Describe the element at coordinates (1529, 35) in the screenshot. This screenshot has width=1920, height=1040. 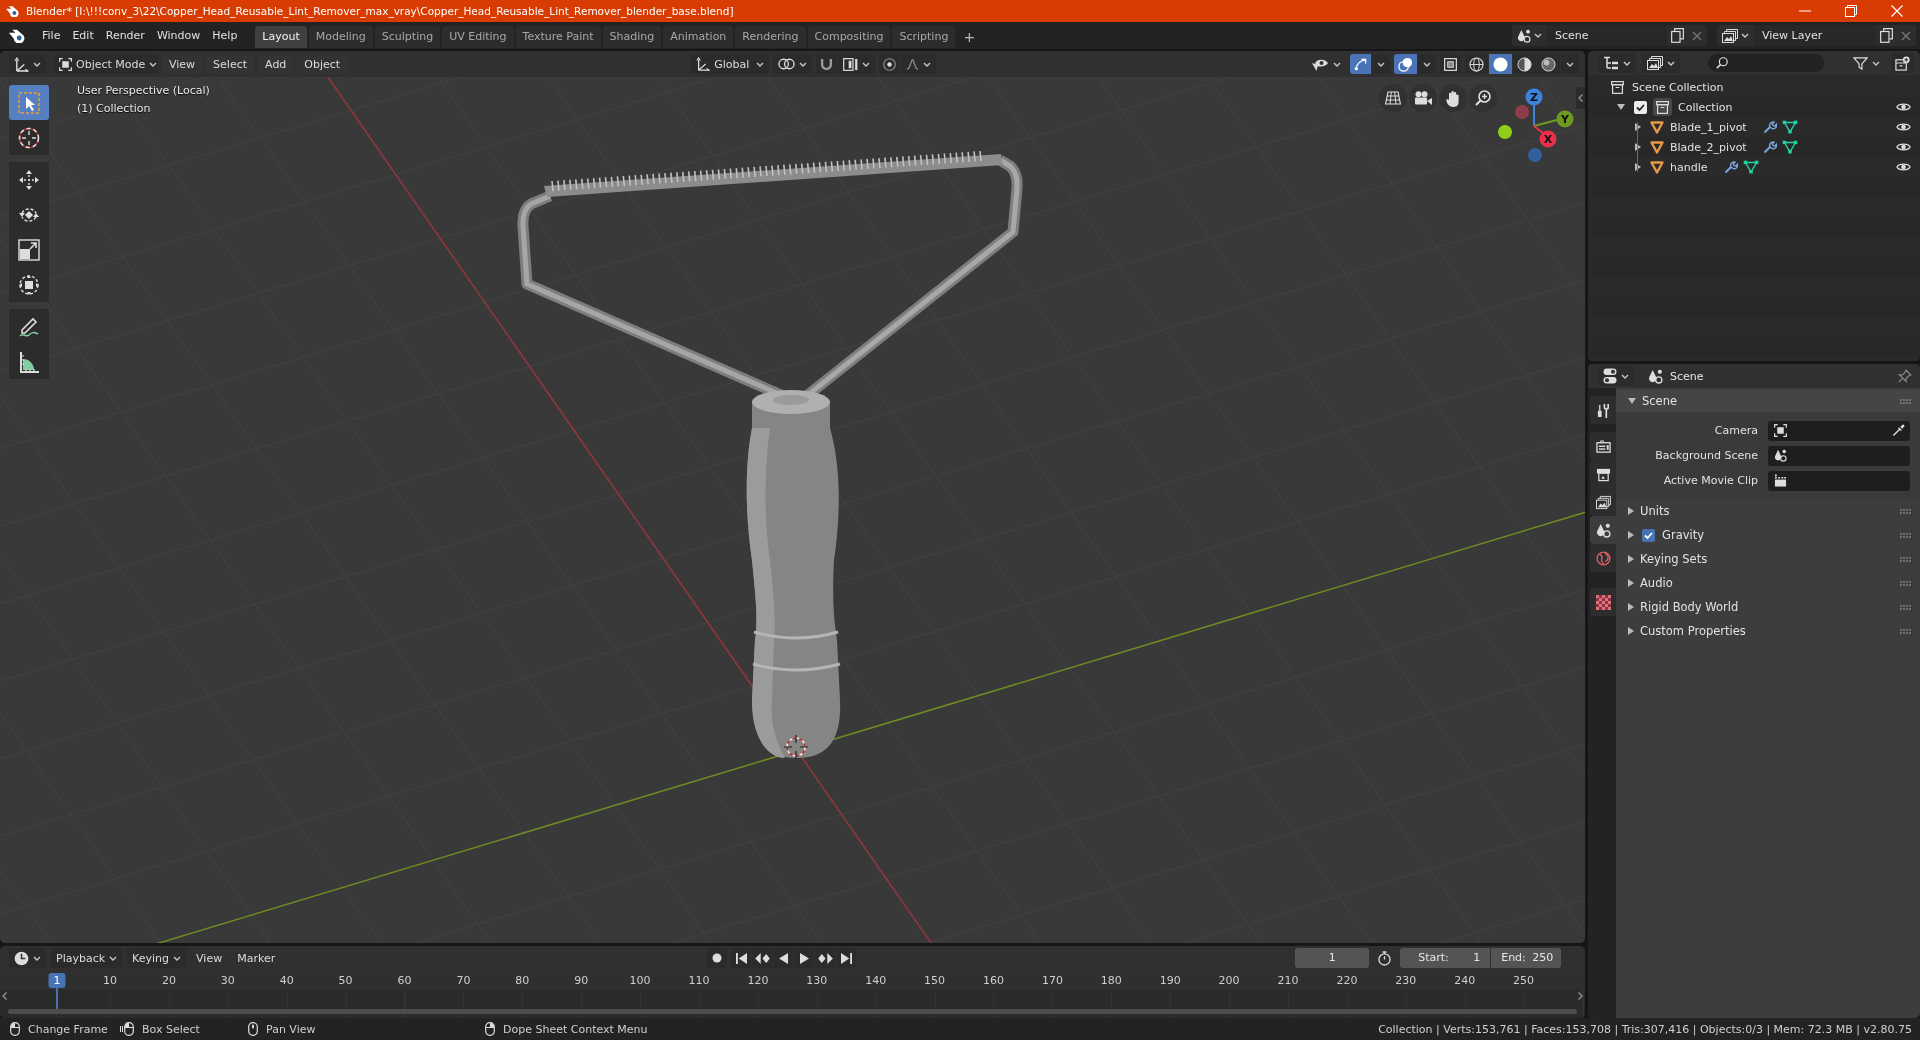
I see `scene-browse-button` at that location.